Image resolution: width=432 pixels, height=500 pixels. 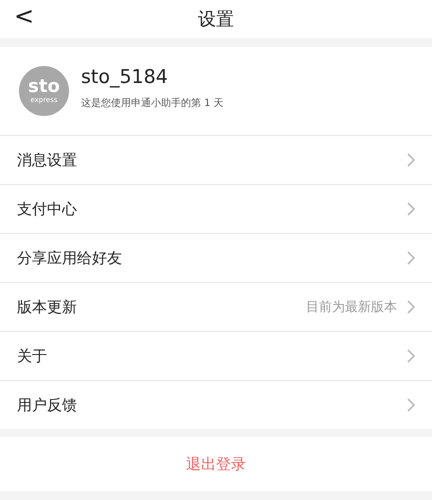 What do you see at coordinates (44, 87) in the screenshot?
I see `logo-text: sto` at bounding box center [44, 87].